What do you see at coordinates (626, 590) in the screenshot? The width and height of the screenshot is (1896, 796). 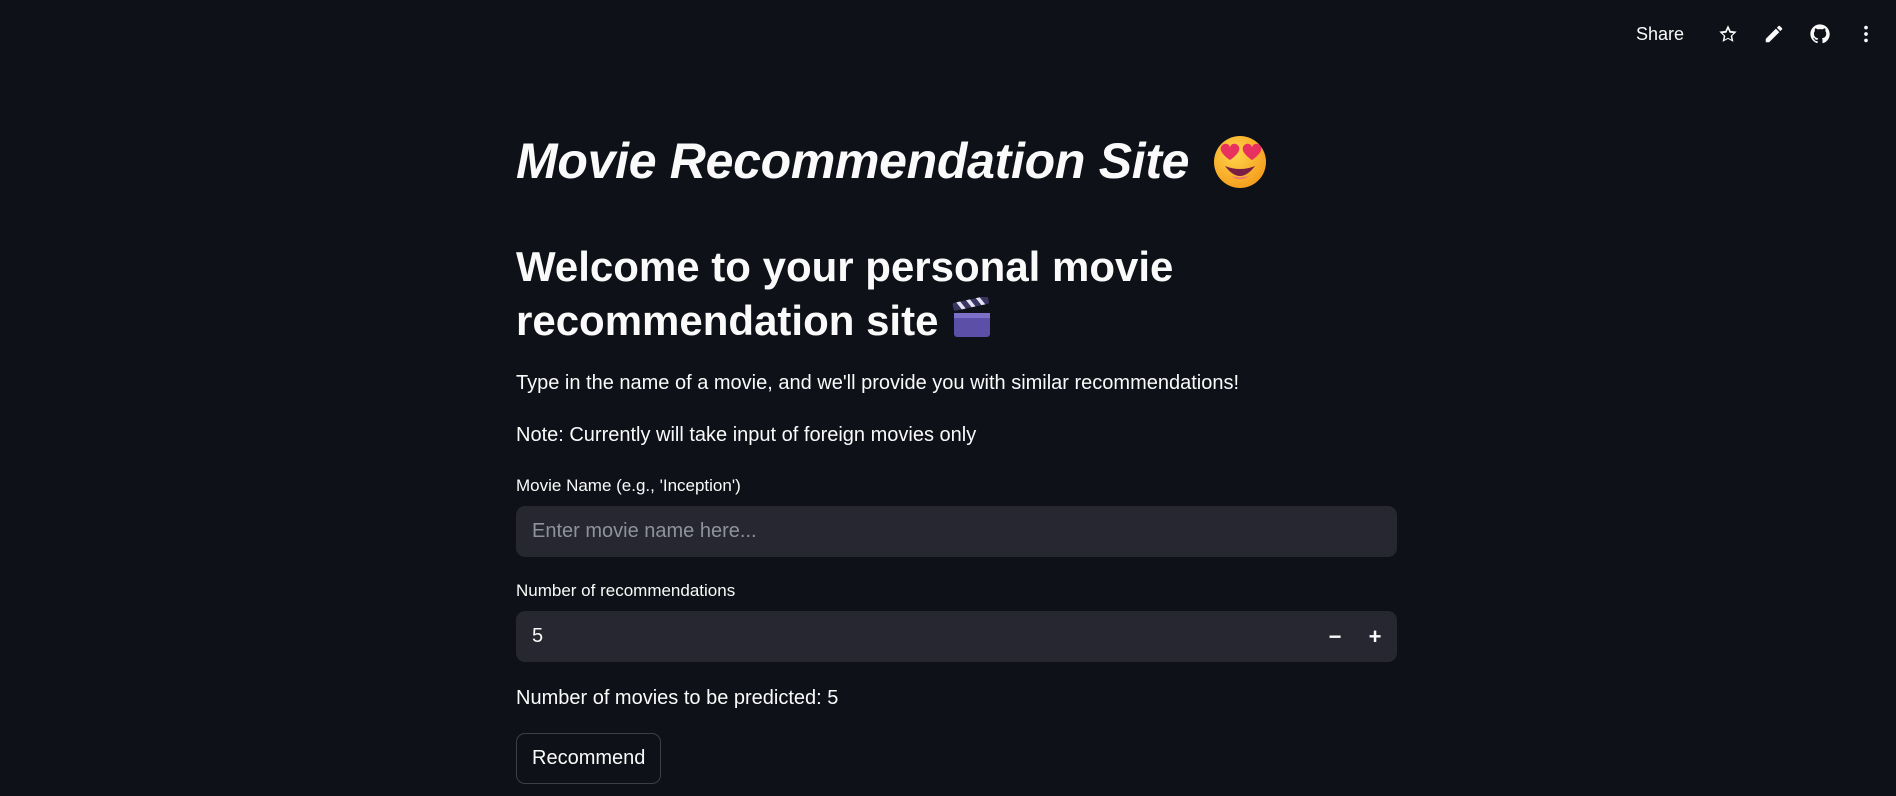 I see `recommendations-count-label: Number of recommendations` at bounding box center [626, 590].